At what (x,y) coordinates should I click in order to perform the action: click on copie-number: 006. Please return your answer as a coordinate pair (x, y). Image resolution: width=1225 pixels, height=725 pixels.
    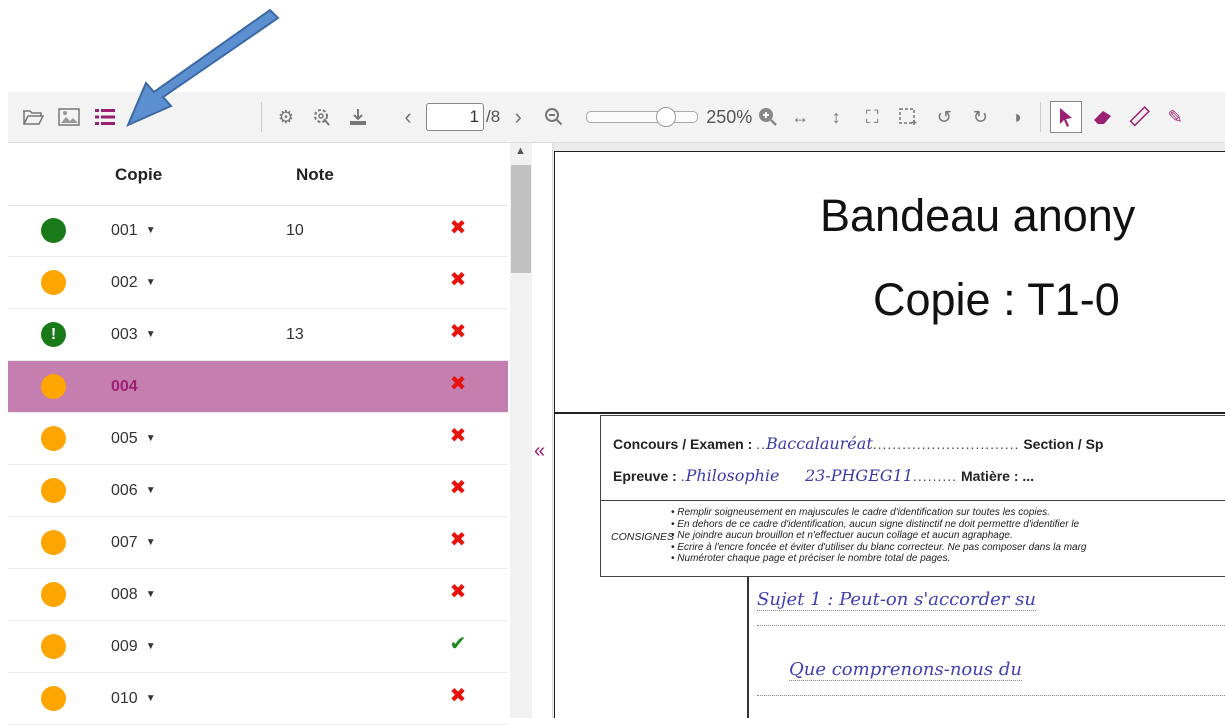
    Looking at the image, I should click on (124, 490).